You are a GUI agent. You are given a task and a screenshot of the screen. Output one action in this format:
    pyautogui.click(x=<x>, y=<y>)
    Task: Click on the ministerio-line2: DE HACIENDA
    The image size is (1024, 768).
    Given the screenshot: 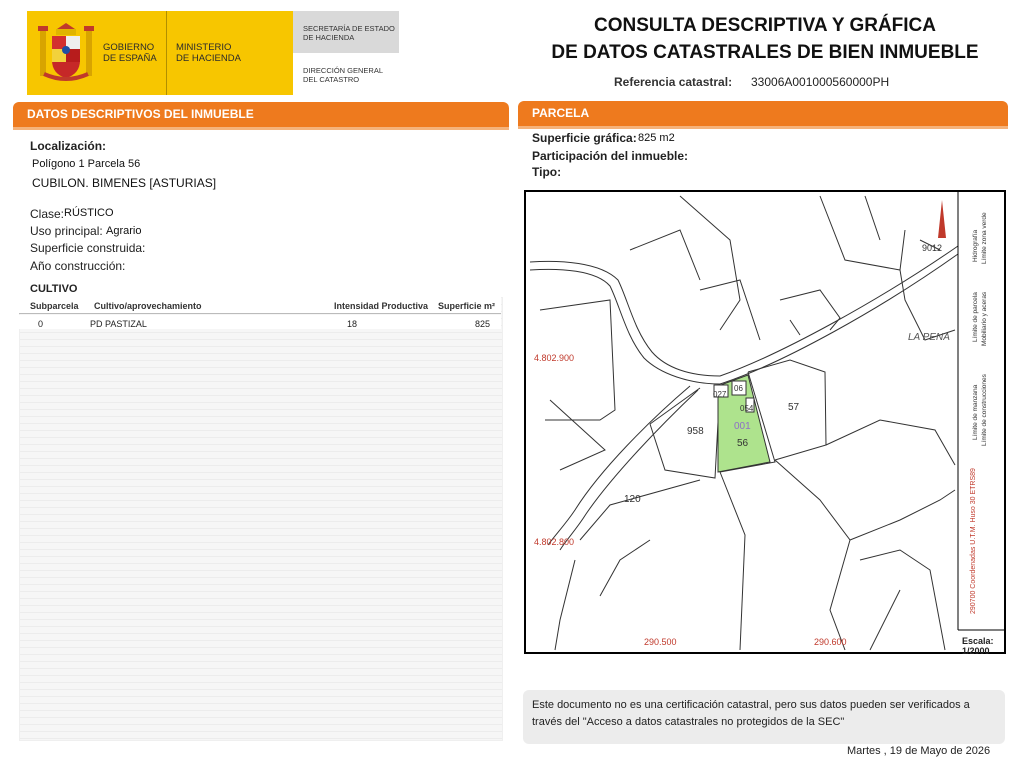 What is the action you would take?
    pyautogui.click(x=208, y=58)
    